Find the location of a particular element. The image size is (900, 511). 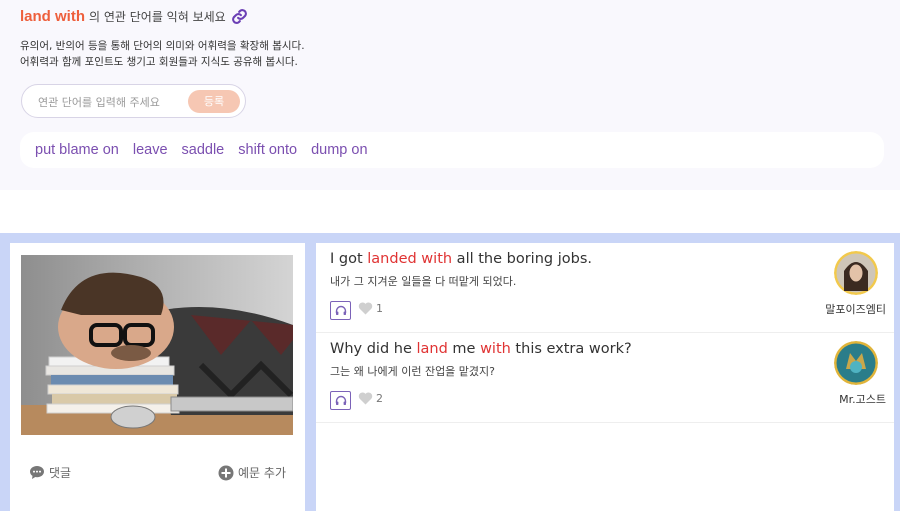

add-example-button: 예문 추가 is located at coordinates (252, 472).